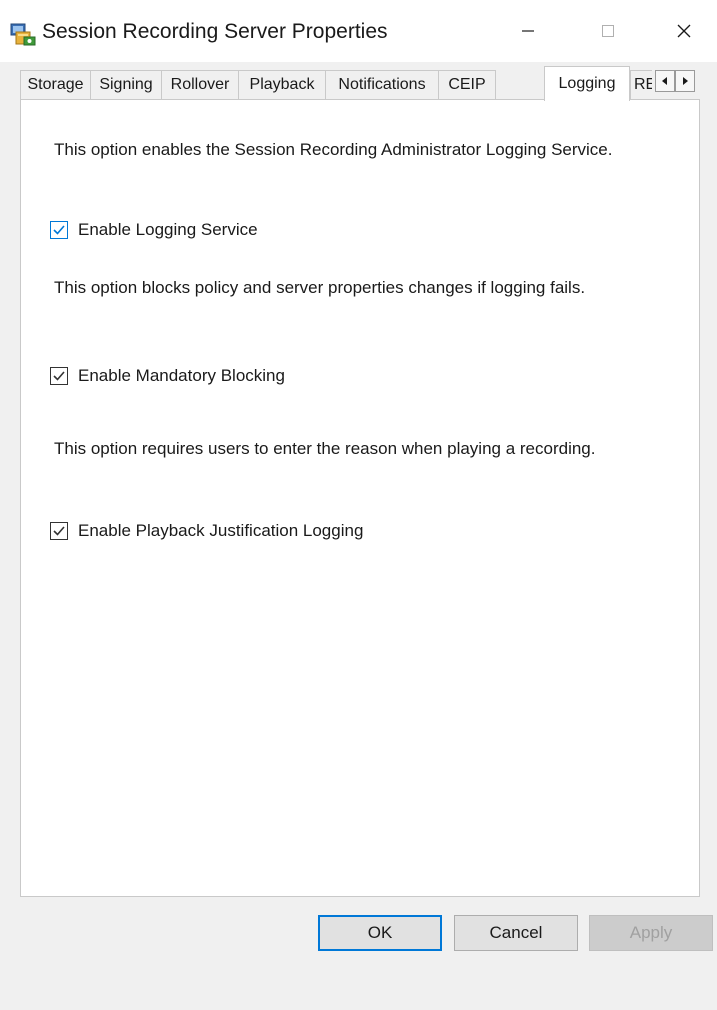  I want to click on title-bar: Session Recording Server Properties, so click(358, 31).